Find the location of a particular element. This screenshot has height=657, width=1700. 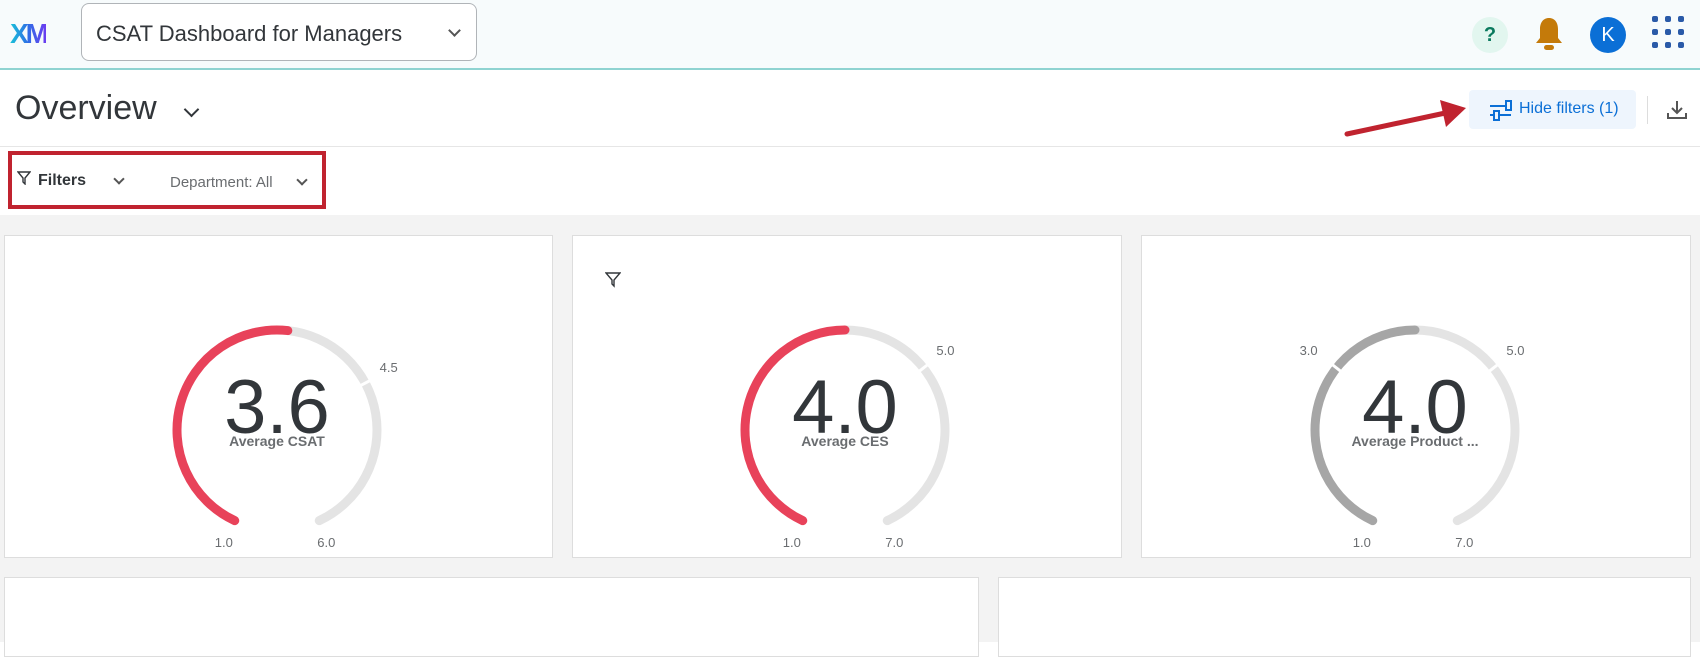

gauge-chart is located at coordinates (1415, 425).